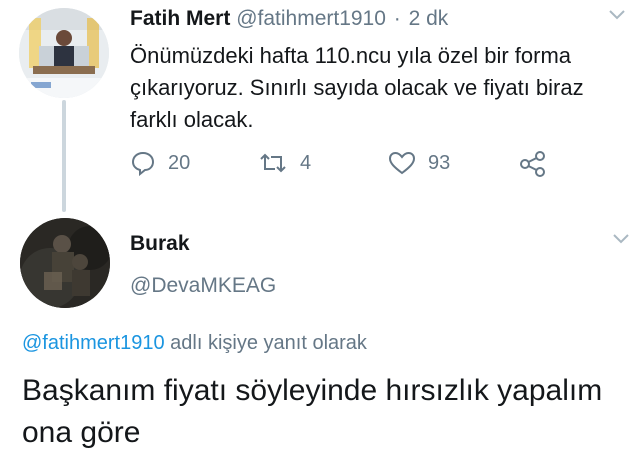 The width and height of the screenshot is (635, 464). I want to click on reply-mention-link: @fatihmert1910, so click(93, 343).